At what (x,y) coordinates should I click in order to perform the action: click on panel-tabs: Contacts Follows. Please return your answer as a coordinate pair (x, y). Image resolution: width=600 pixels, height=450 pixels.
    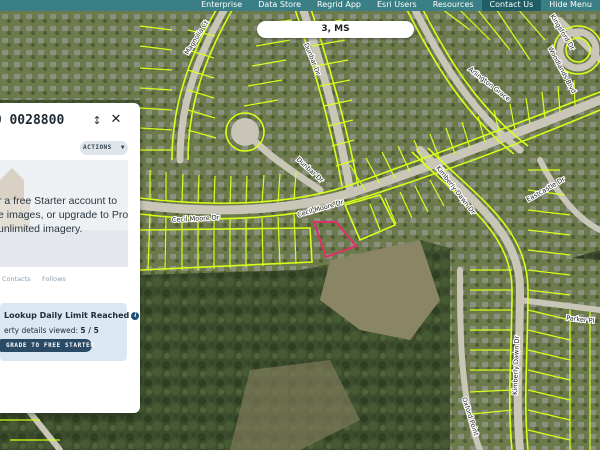
    Looking at the image, I should click on (65, 282).